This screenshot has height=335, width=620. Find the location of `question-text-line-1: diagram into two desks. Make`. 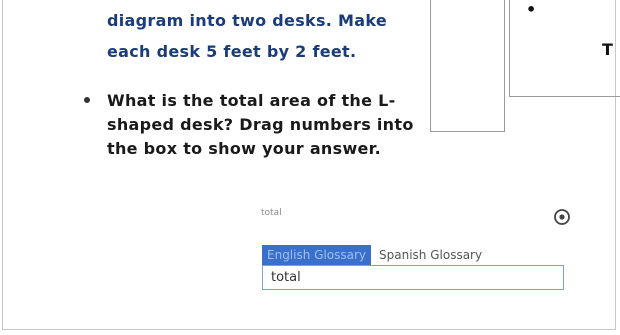

question-text-line-1: diagram into two desks. Make is located at coordinates (247, 20).